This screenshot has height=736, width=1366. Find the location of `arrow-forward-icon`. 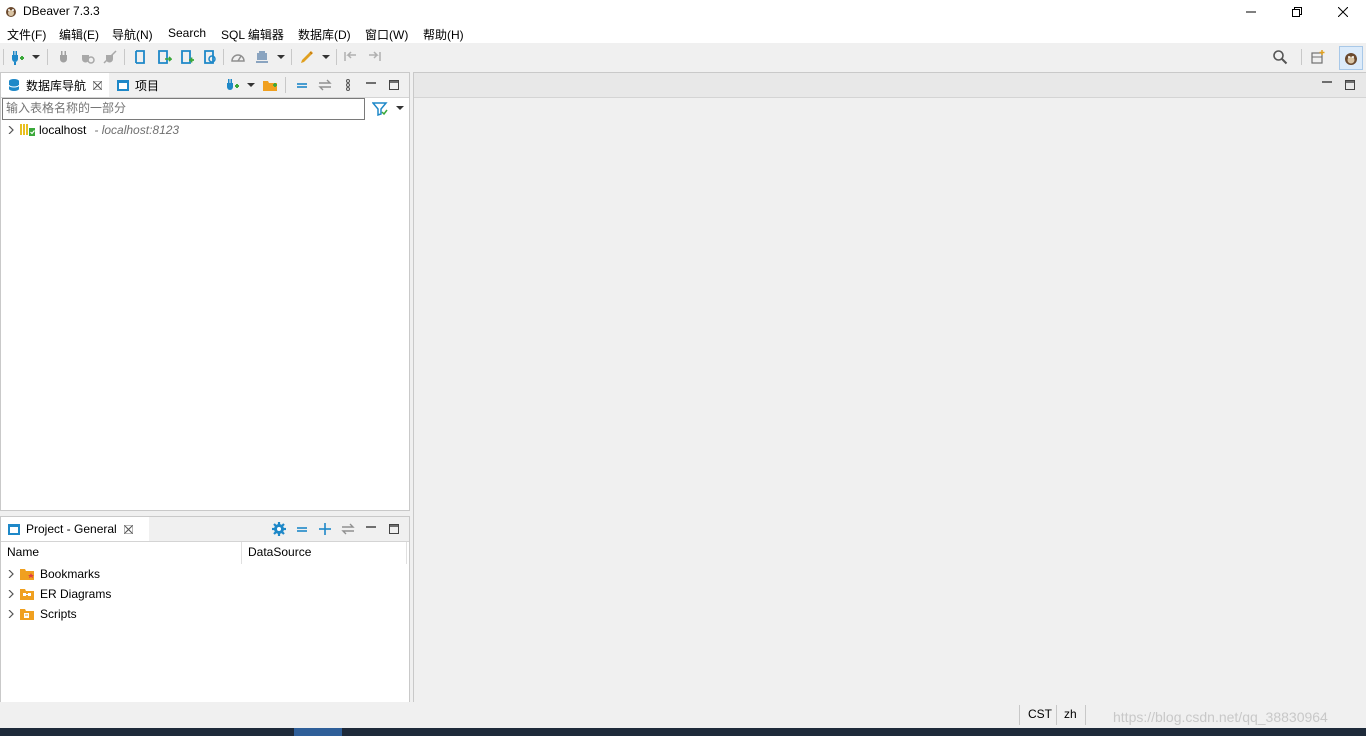

arrow-forward-icon is located at coordinates (375, 56).